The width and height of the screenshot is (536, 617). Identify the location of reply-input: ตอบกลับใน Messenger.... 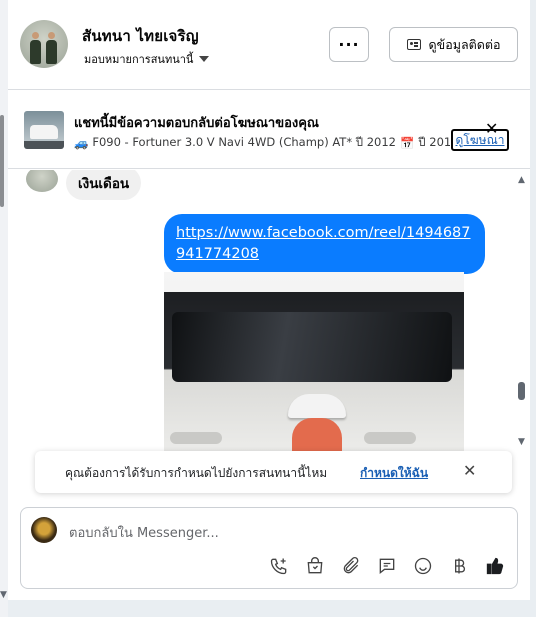
(144, 532).